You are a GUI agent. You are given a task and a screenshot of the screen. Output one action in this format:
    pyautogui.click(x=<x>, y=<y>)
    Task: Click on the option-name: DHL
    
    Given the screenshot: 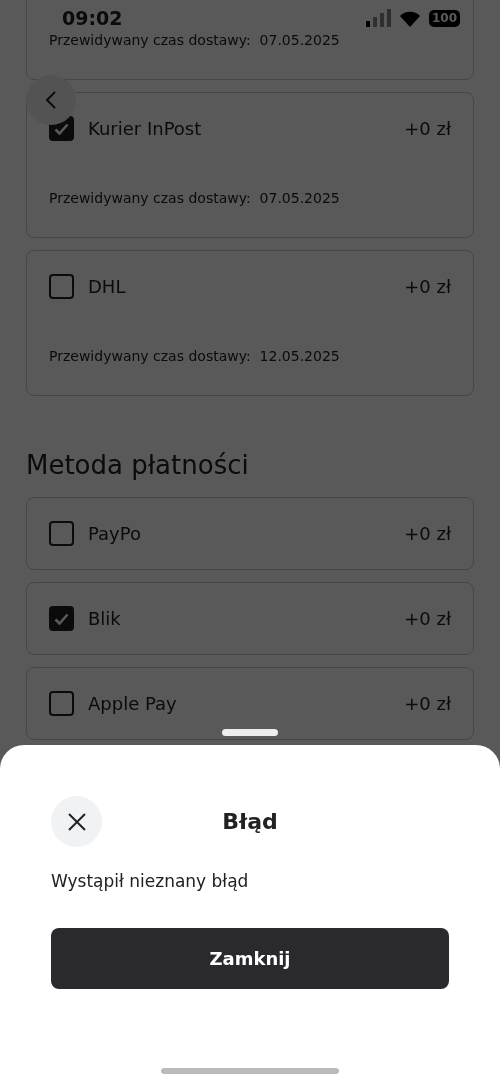 What is the action you would take?
    pyautogui.click(x=107, y=287)
    